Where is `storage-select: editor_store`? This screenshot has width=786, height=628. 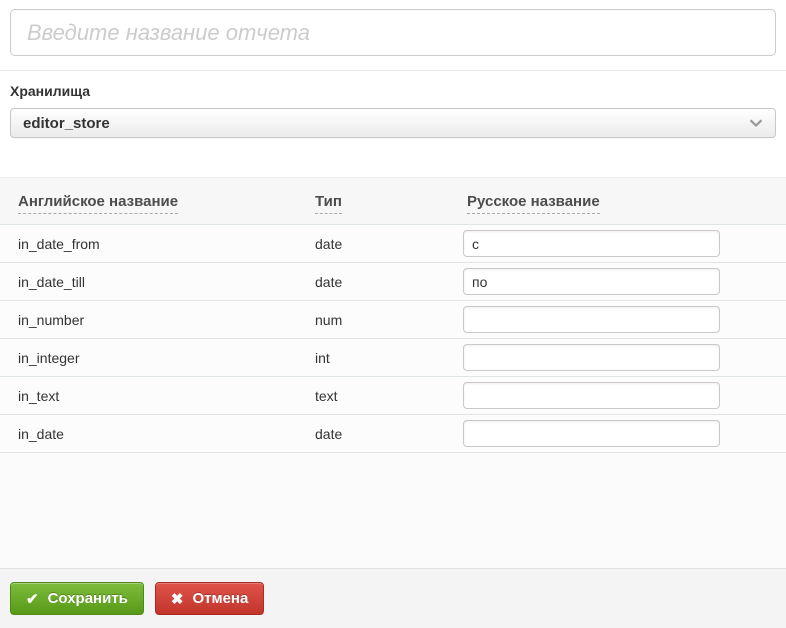 storage-select: editor_store is located at coordinates (393, 123).